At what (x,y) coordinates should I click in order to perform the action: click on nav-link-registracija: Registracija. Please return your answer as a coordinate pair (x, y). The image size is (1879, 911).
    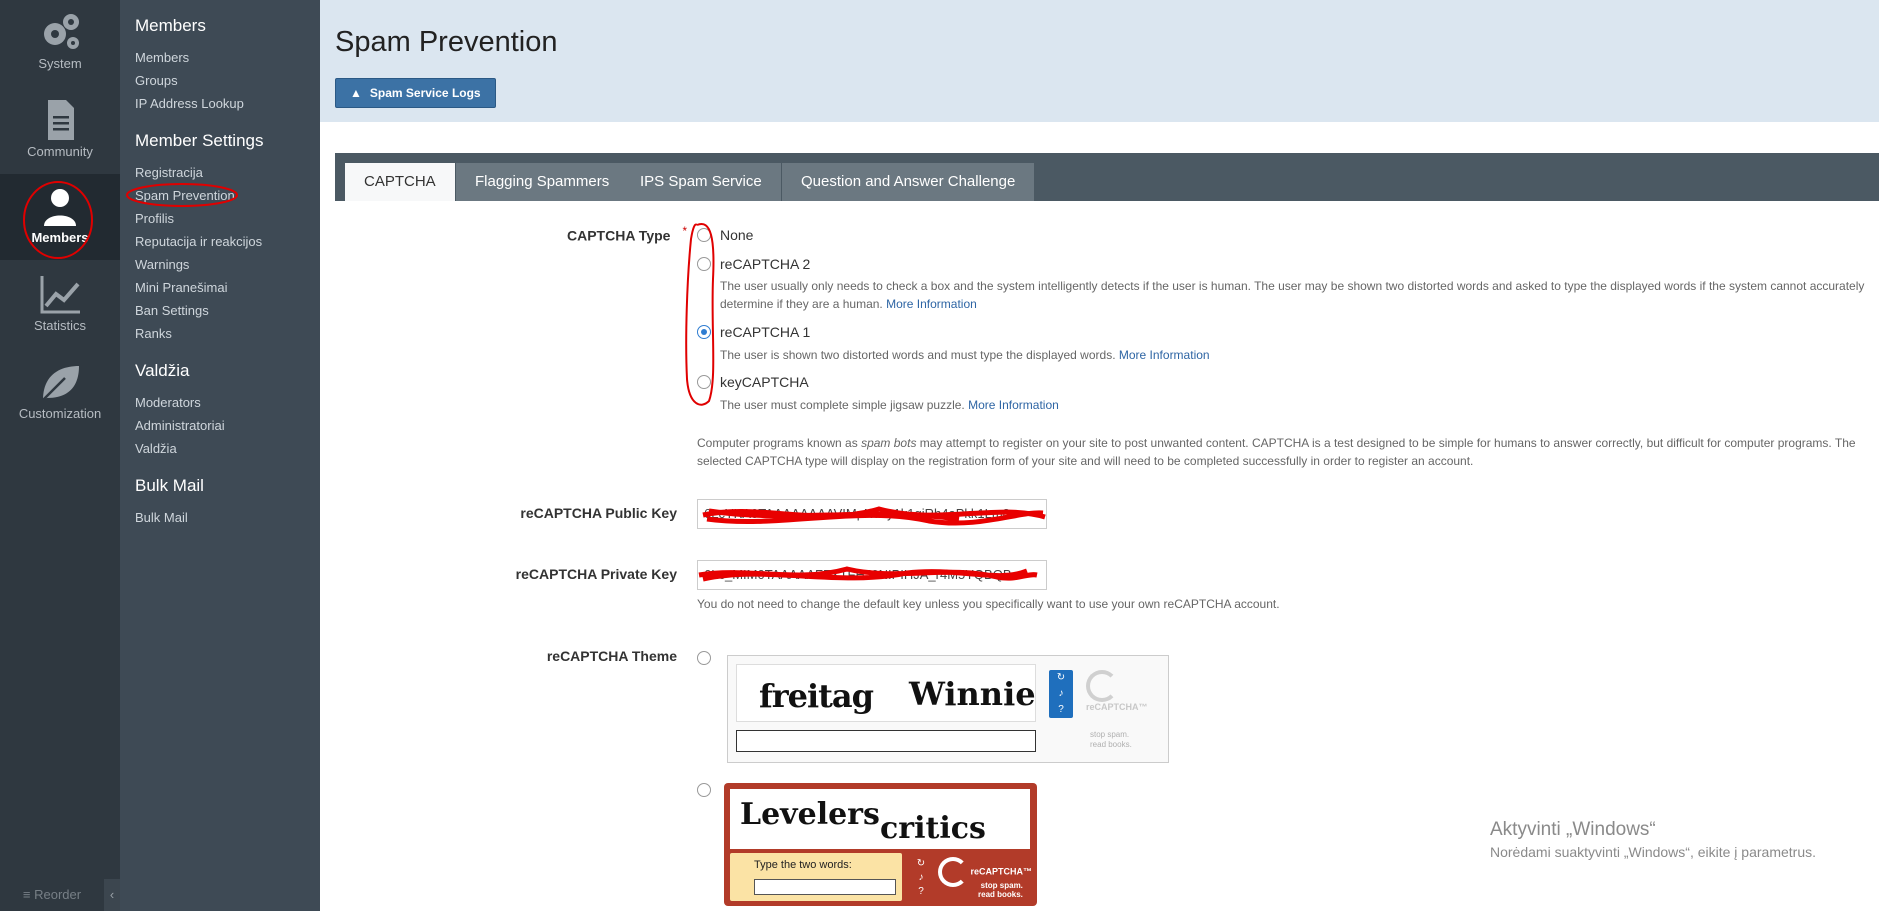
    Looking at the image, I should click on (227, 172).